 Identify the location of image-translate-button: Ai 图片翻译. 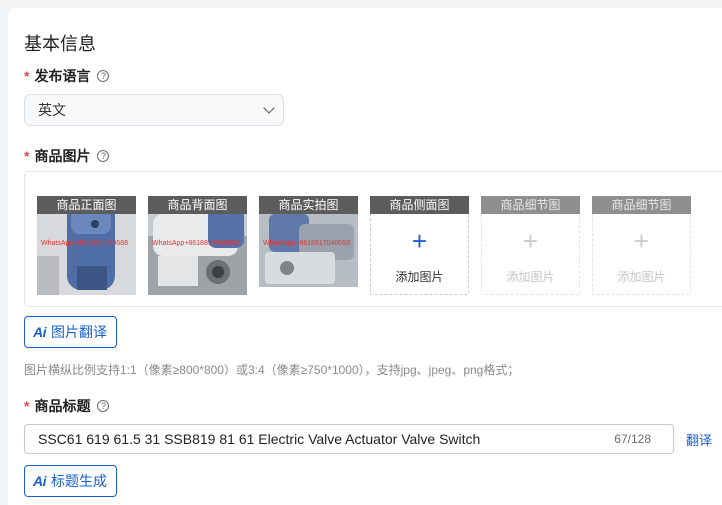
(70, 332).